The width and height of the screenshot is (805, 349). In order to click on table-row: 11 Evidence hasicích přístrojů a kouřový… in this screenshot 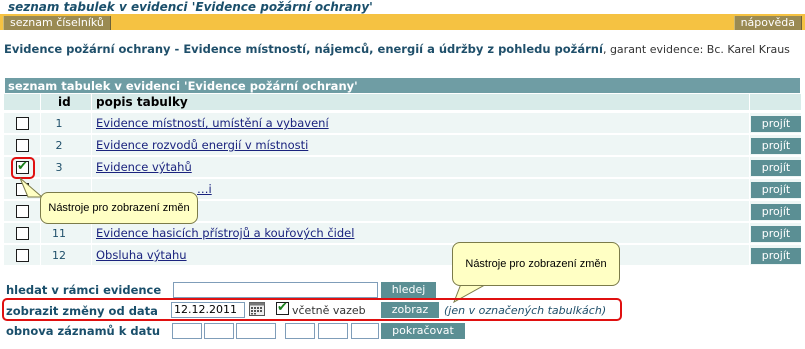, I will do `click(402, 232)`.